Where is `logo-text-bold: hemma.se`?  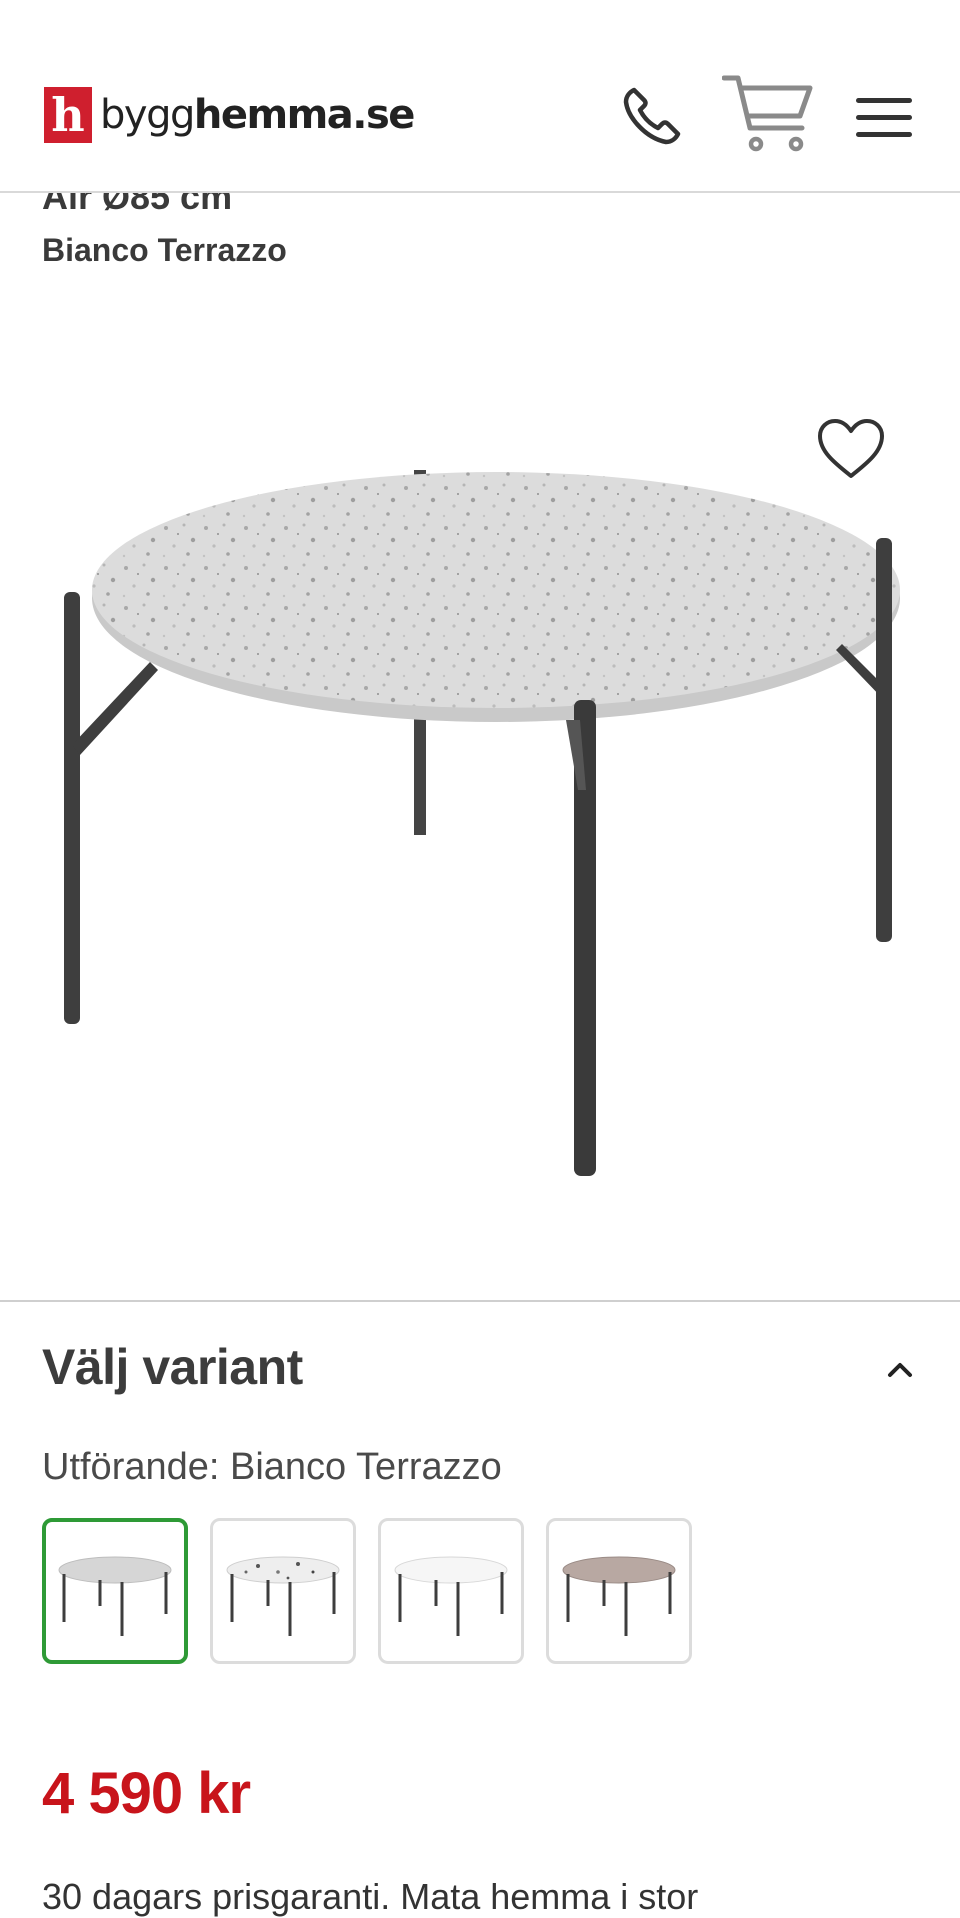 logo-text-bold: hemma.se is located at coordinates (304, 115).